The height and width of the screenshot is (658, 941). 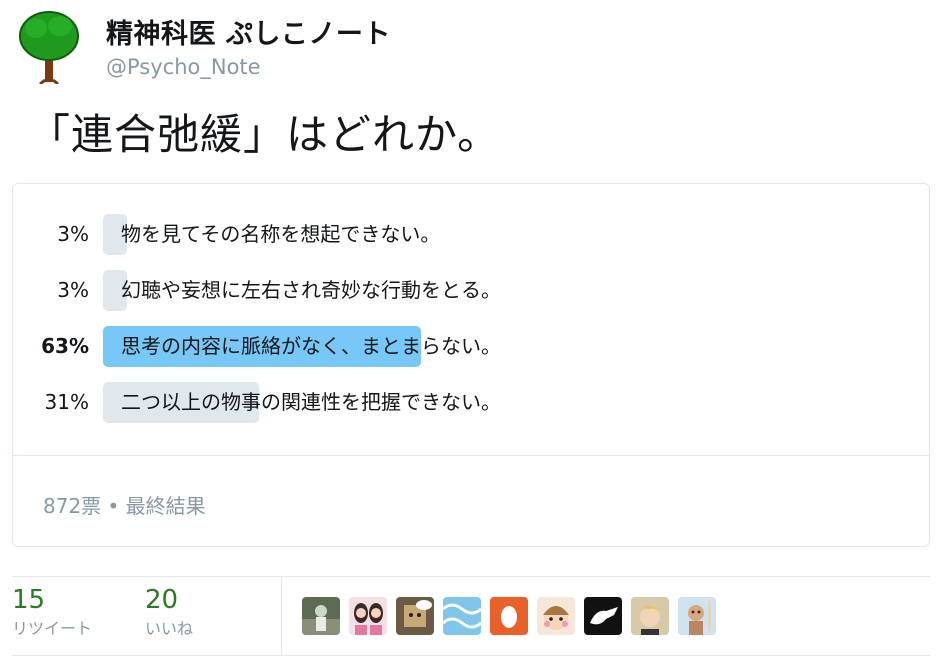 I want to click on poll-choice-label: 幻聴や妄想に左右され奇妙な行動をとる。, so click(x=311, y=290).